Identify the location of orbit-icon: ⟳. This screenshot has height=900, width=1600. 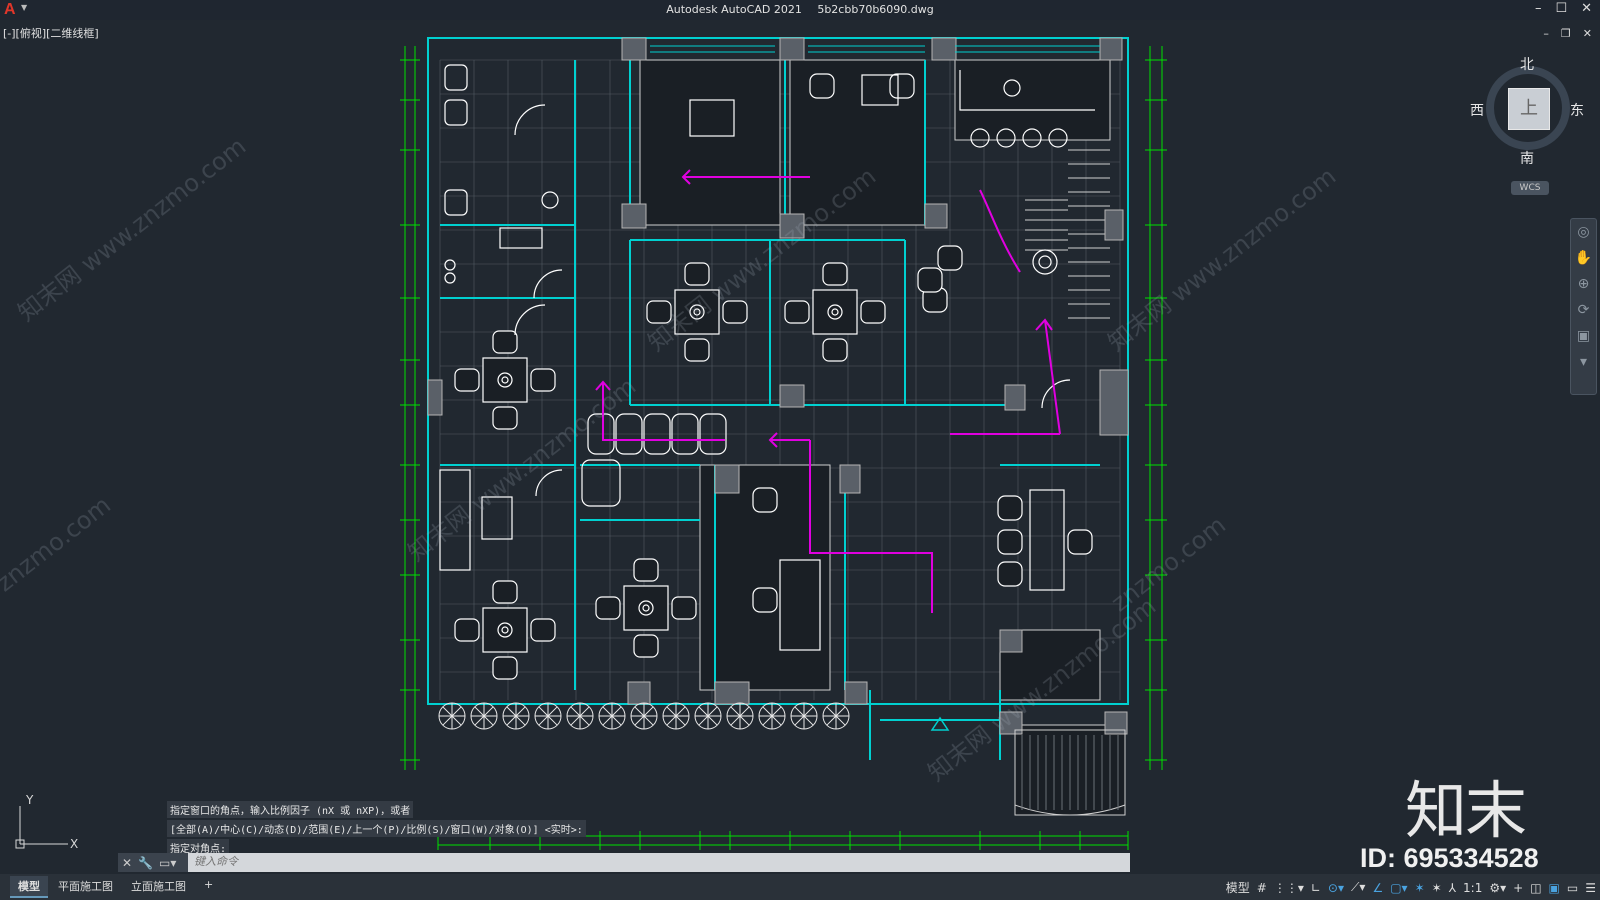
(1583, 310).